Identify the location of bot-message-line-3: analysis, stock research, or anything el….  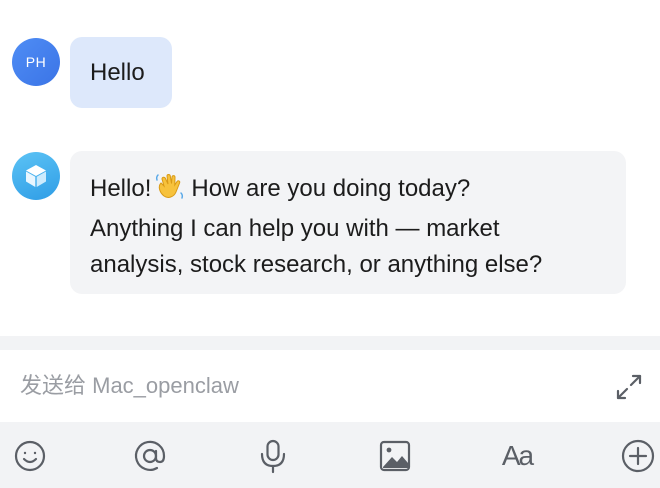
(316, 264).